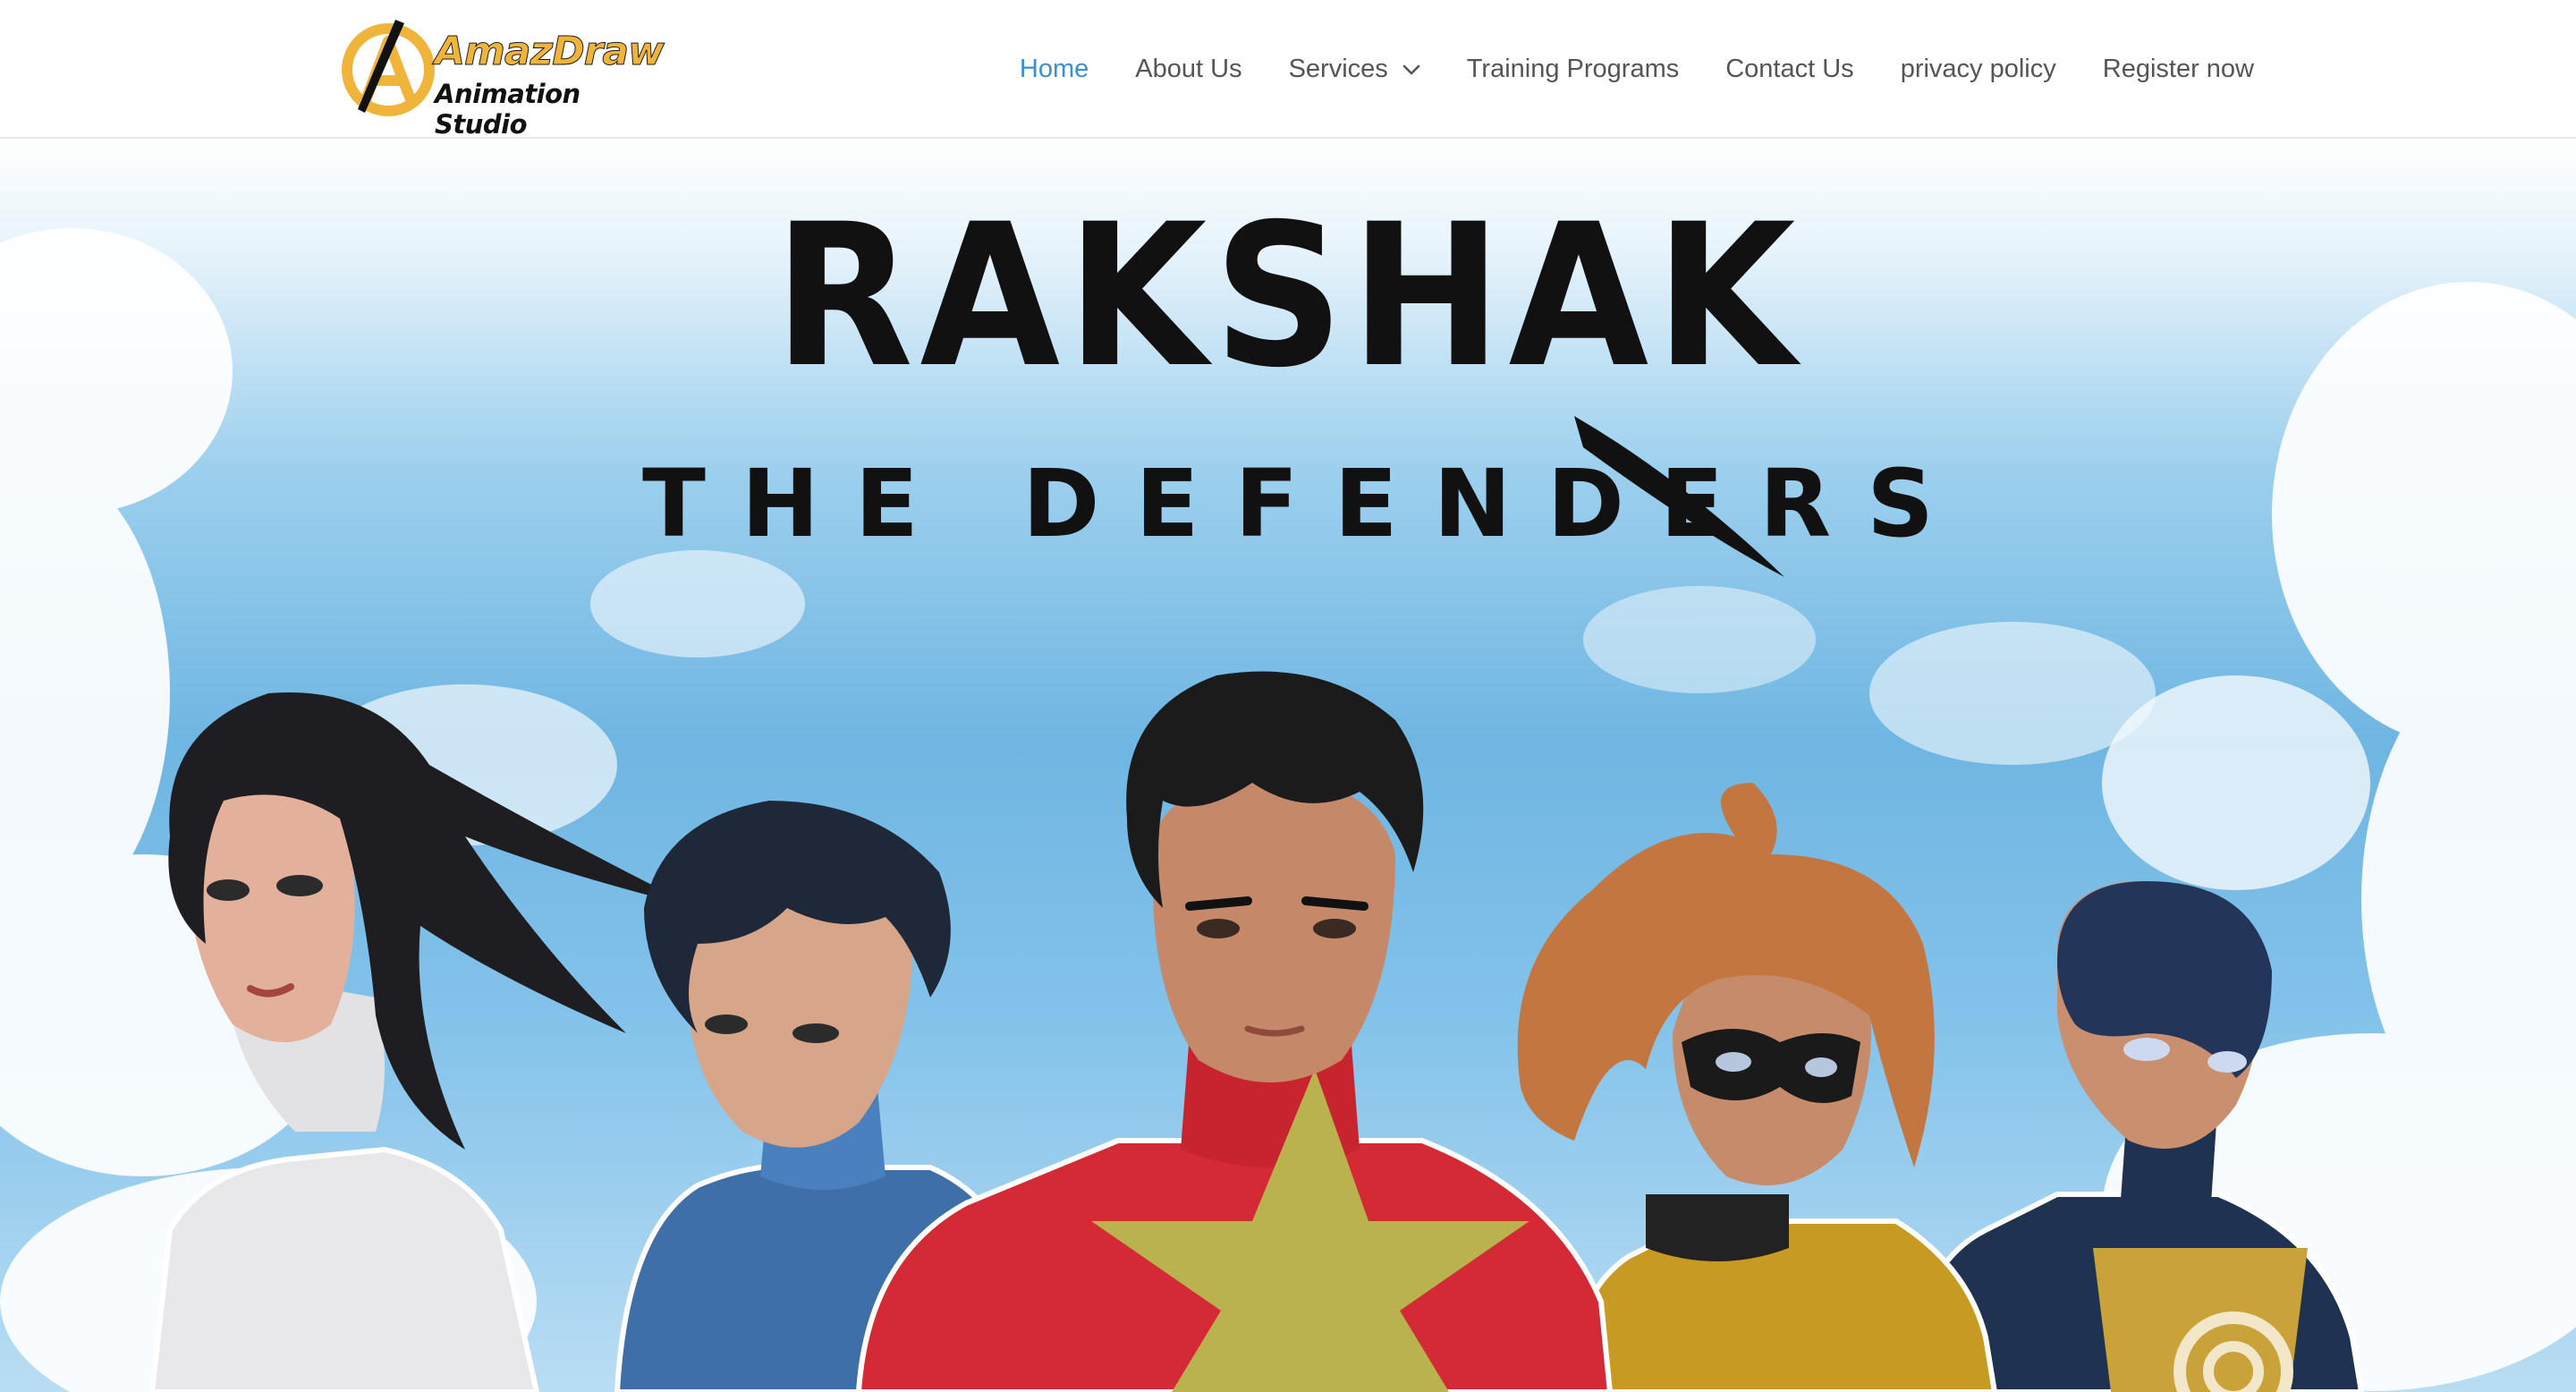 The image size is (2576, 1392). Describe the element at coordinates (550, 52) in the screenshot. I see `brand-name: AmazDraw` at that location.